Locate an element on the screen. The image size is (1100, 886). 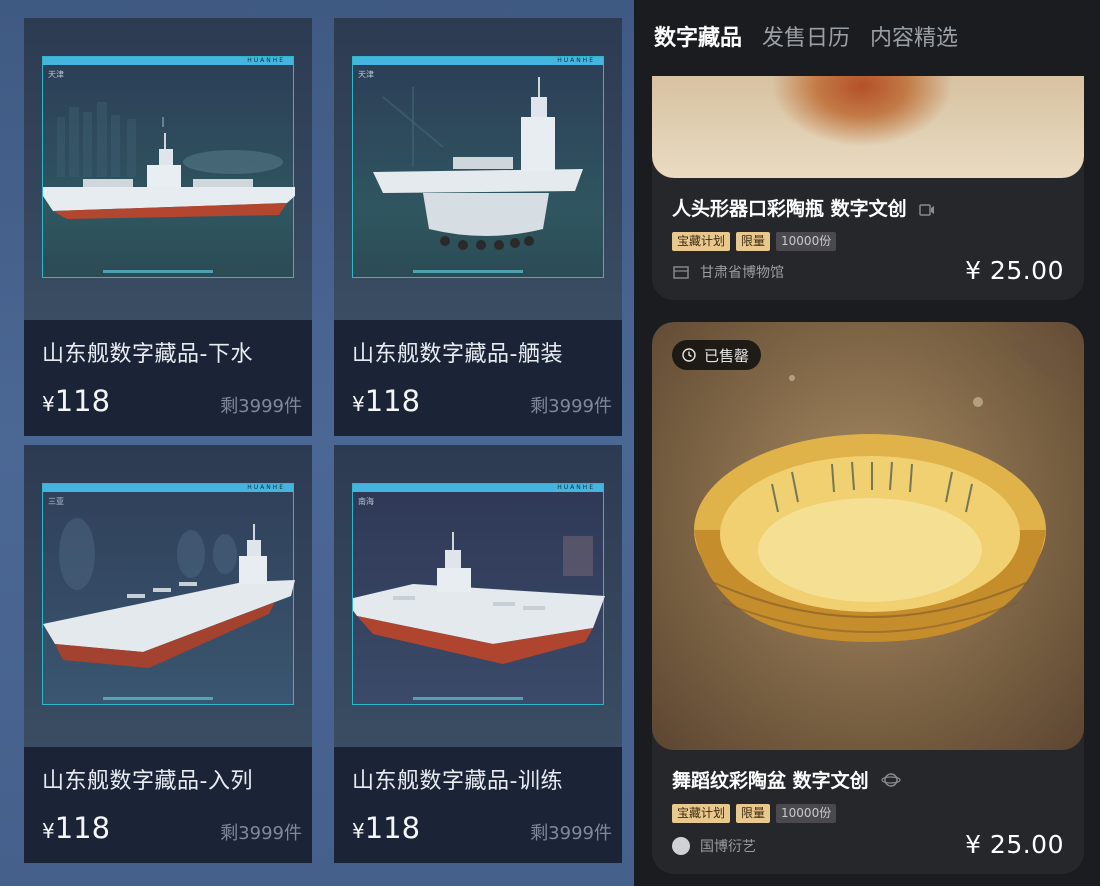
video-icon is located at coordinates (927, 210).